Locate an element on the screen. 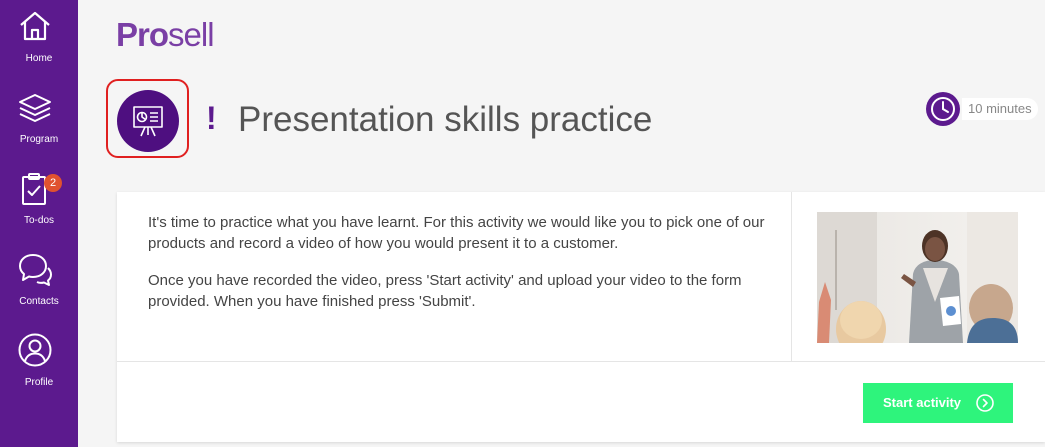 The height and width of the screenshot is (447, 1045). activity-marker: ! is located at coordinates (211, 118).